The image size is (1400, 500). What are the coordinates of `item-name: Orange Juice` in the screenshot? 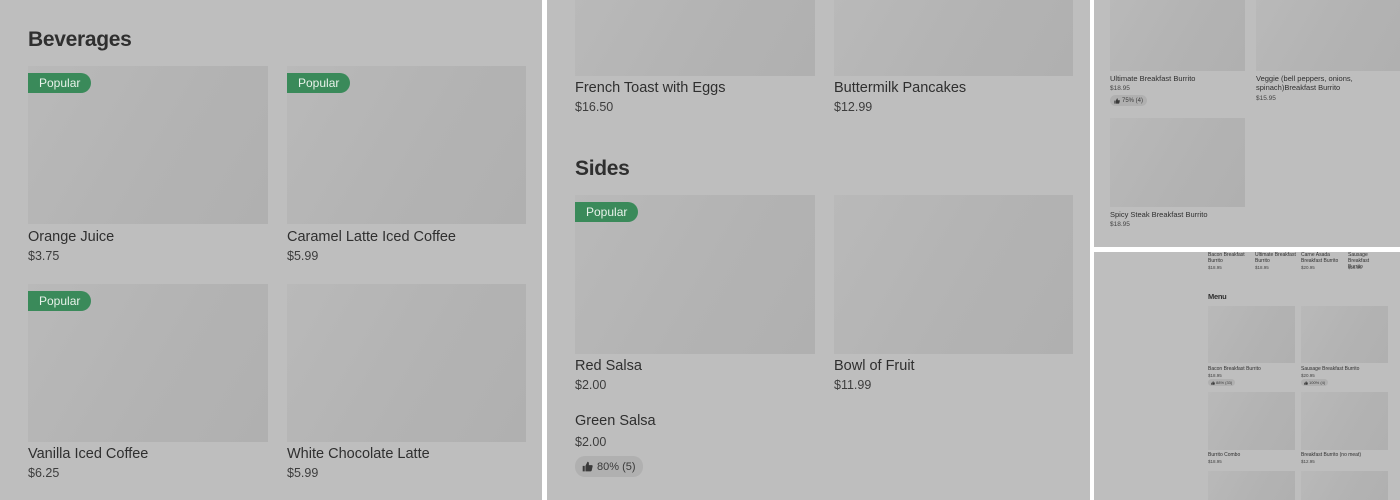 It's located at (71, 237).